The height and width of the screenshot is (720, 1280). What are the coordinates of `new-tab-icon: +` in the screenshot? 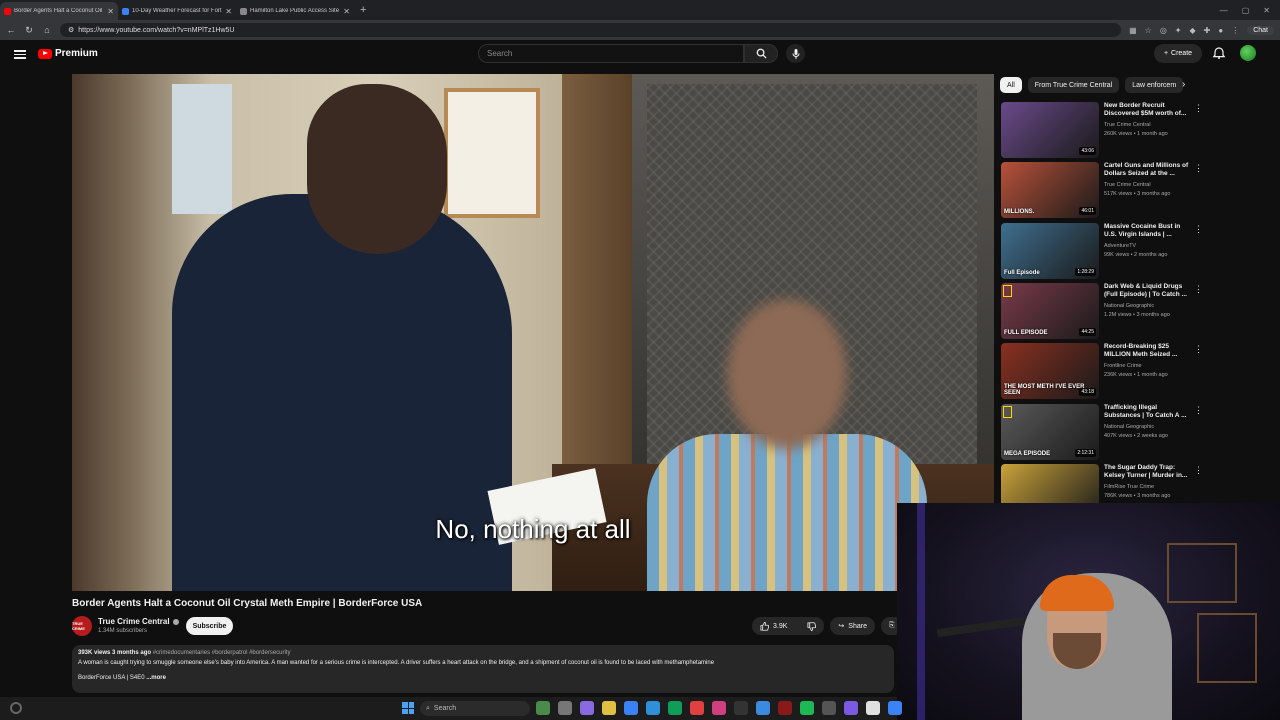 It's located at (363, 10).